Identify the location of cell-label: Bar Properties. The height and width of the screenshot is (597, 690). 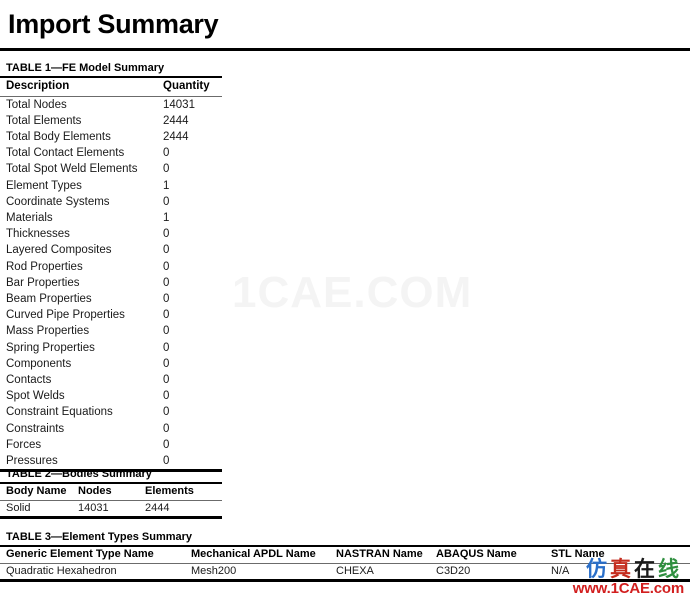
(43, 282).